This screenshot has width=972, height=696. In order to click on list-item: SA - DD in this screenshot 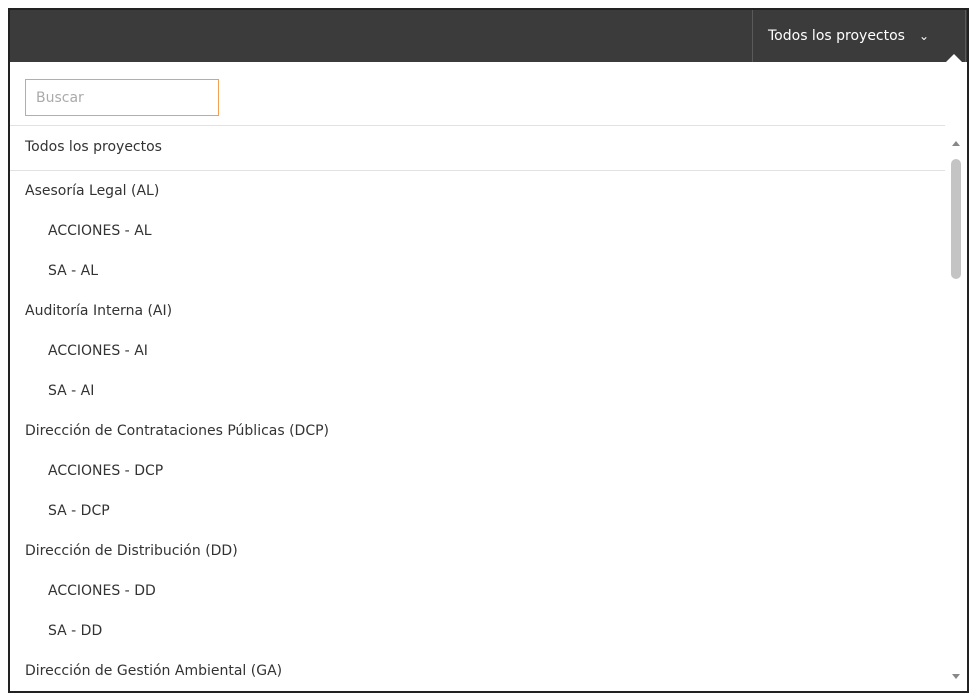, I will do `click(477, 631)`.